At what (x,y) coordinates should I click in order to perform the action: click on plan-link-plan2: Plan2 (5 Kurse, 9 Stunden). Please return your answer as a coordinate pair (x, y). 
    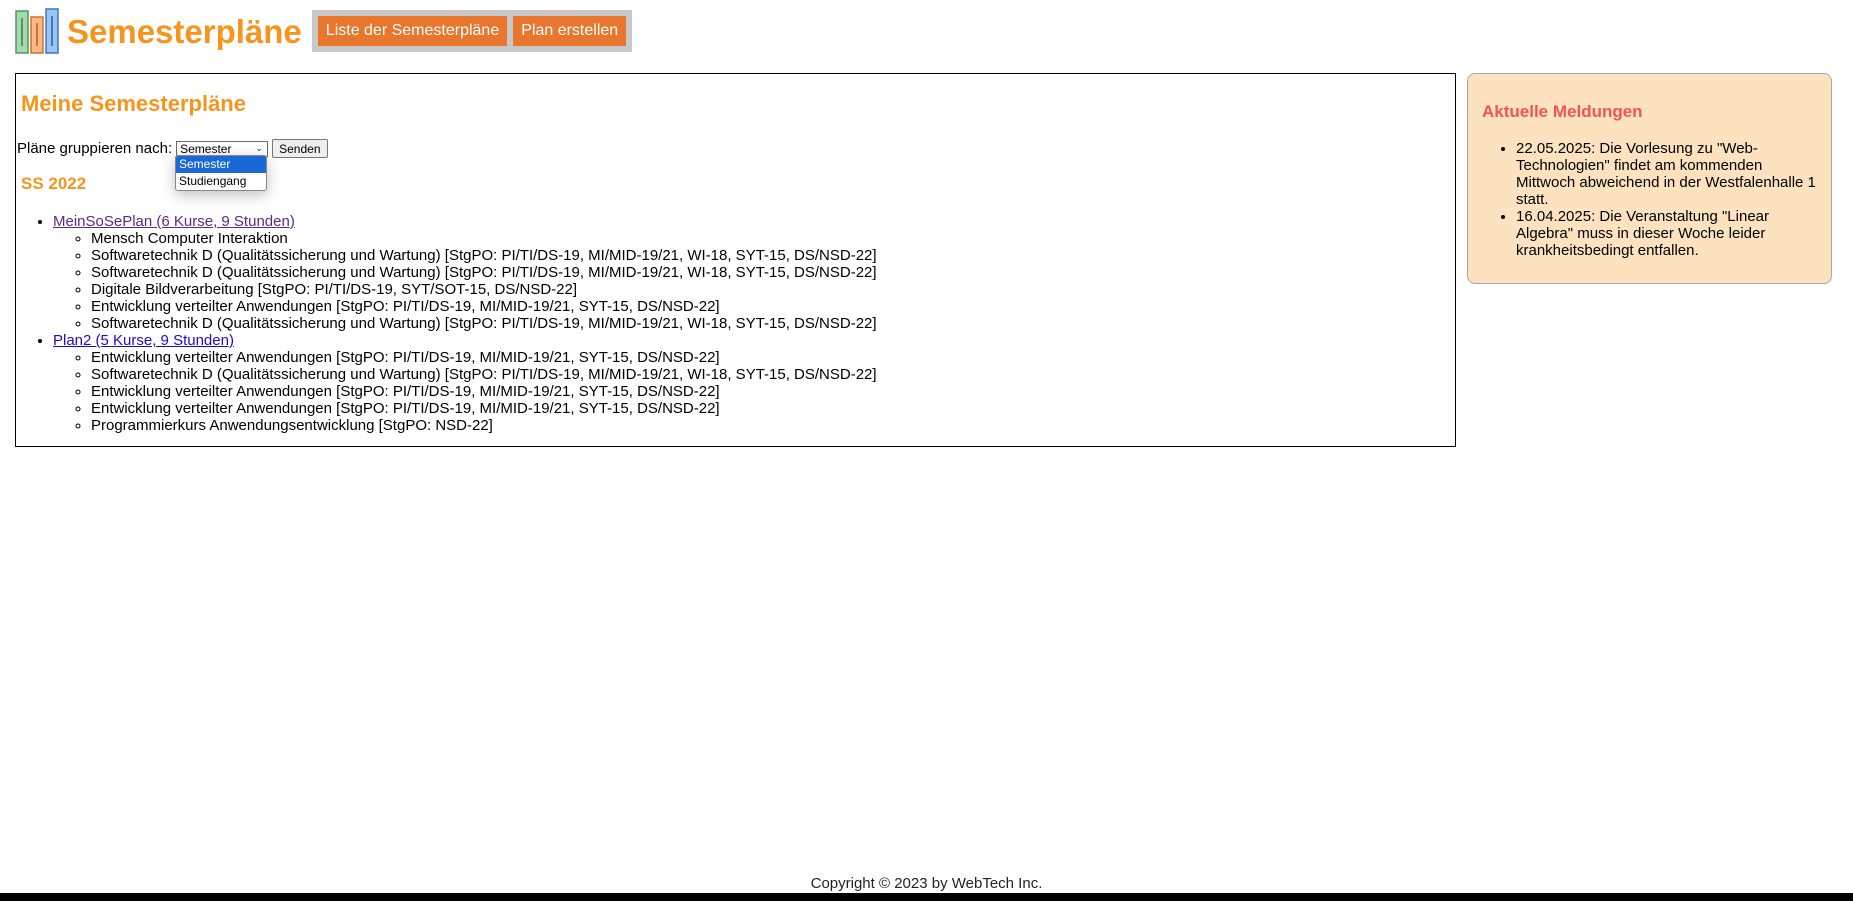
    Looking at the image, I should click on (143, 340).